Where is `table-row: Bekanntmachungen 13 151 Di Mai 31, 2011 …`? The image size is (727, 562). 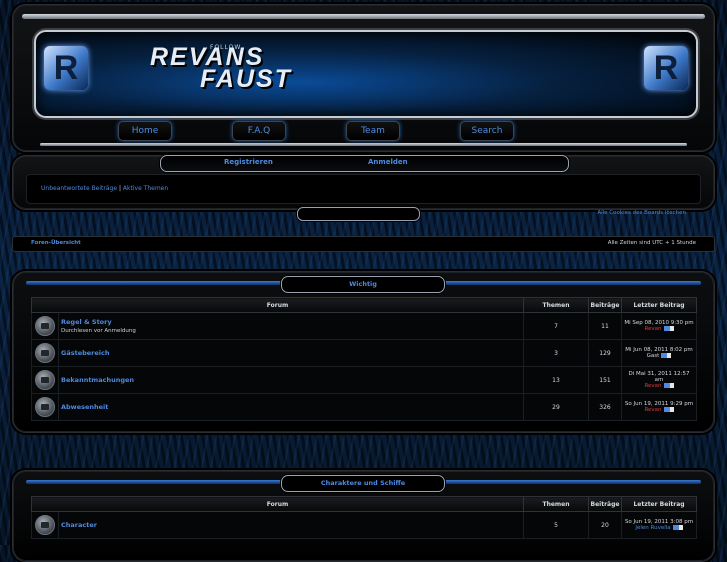 table-row: Bekanntmachungen 13 151 Di Mai 31, 2011 … is located at coordinates (364, 380).